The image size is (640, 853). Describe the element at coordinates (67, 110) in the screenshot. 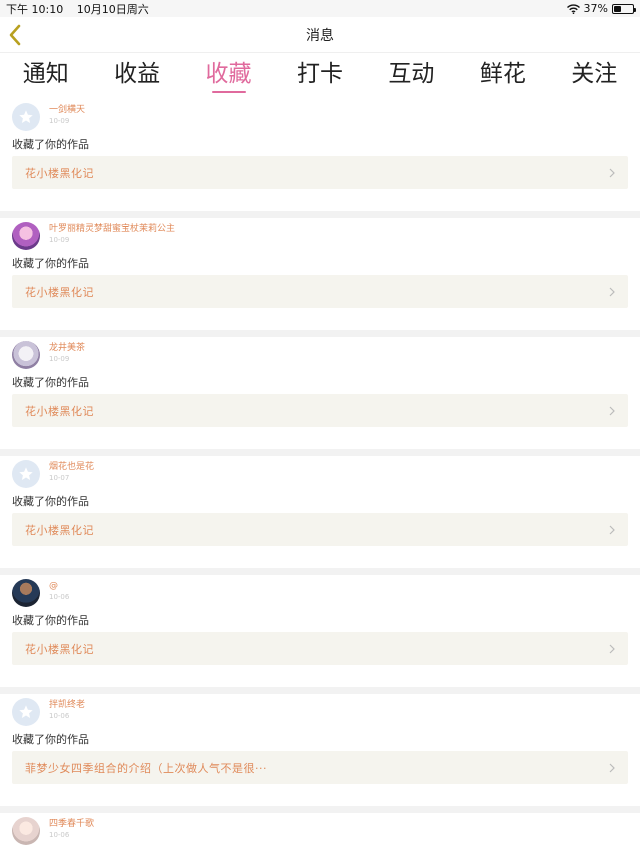

I see `username: 一剑横天` at that location.